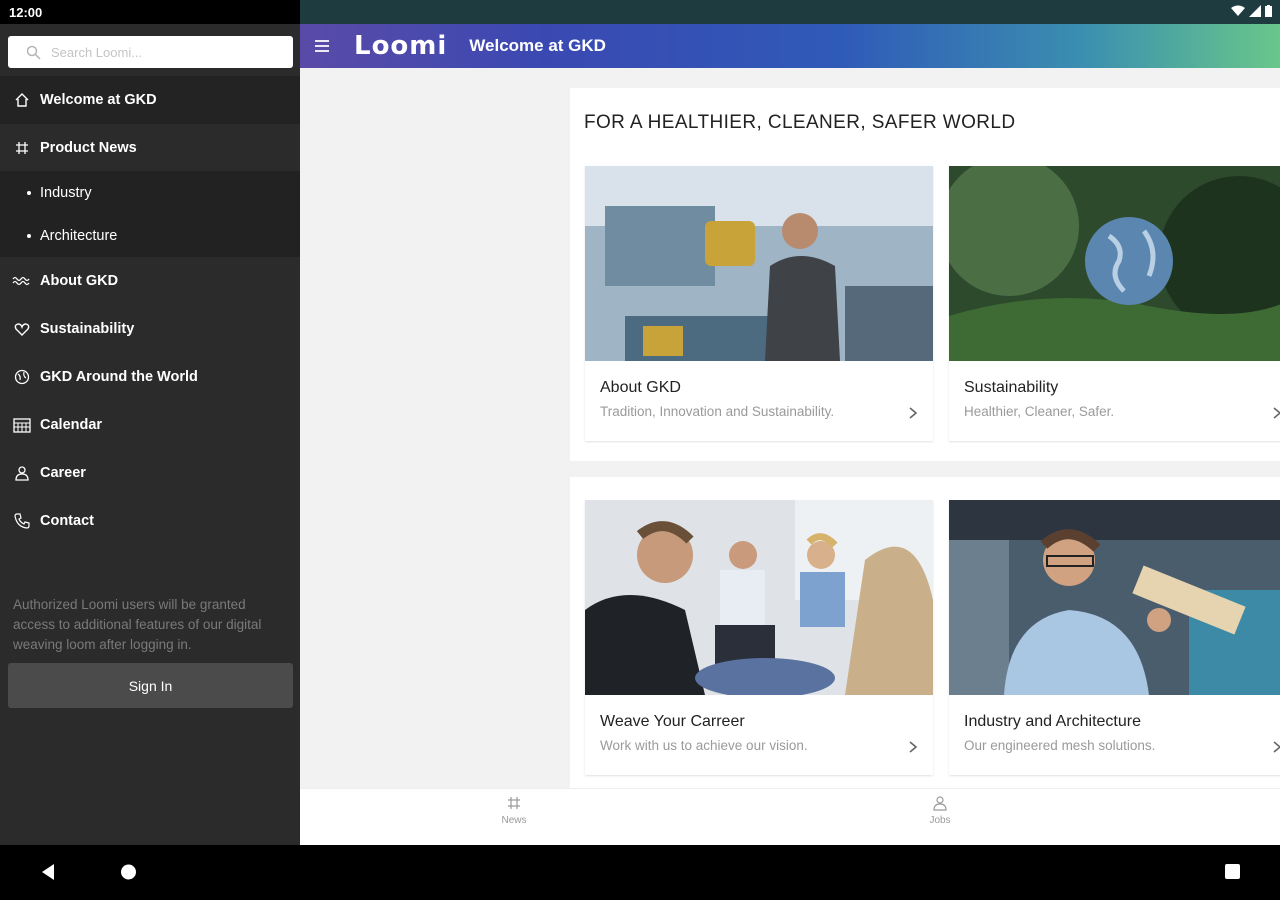 This screenshot has width=1280, height=900. Describe the element at coordinates (48, 872) in the screenshot. I see `back-icon` at that location.